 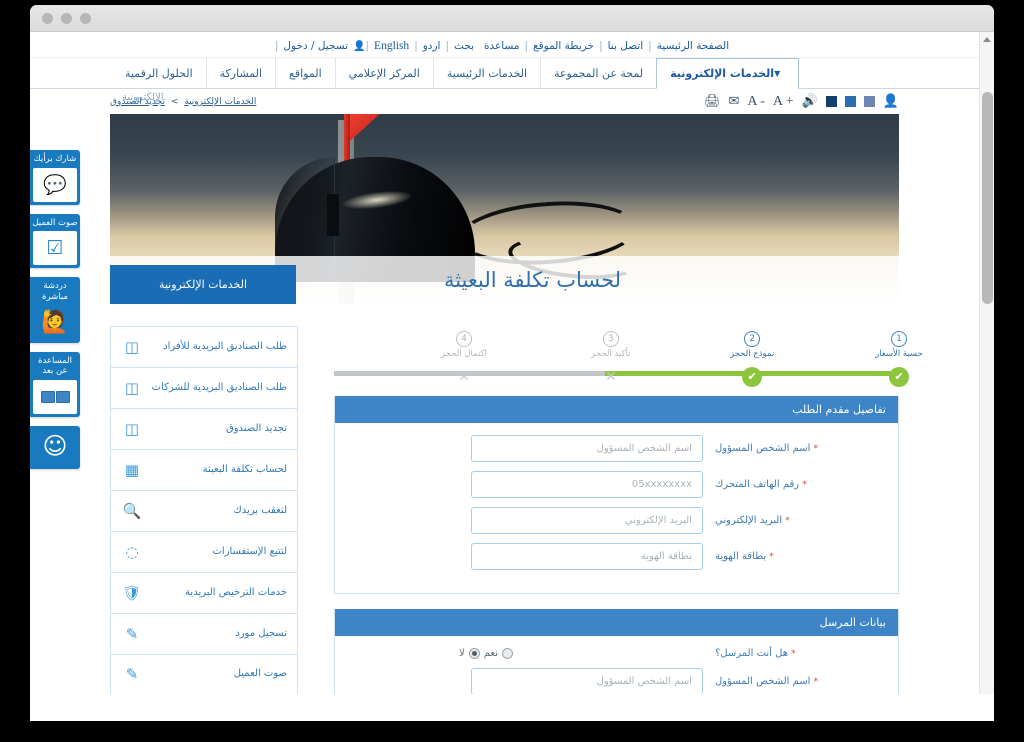 I want to click on service-label: تسجيل مورد, so click(x=261, y=633).